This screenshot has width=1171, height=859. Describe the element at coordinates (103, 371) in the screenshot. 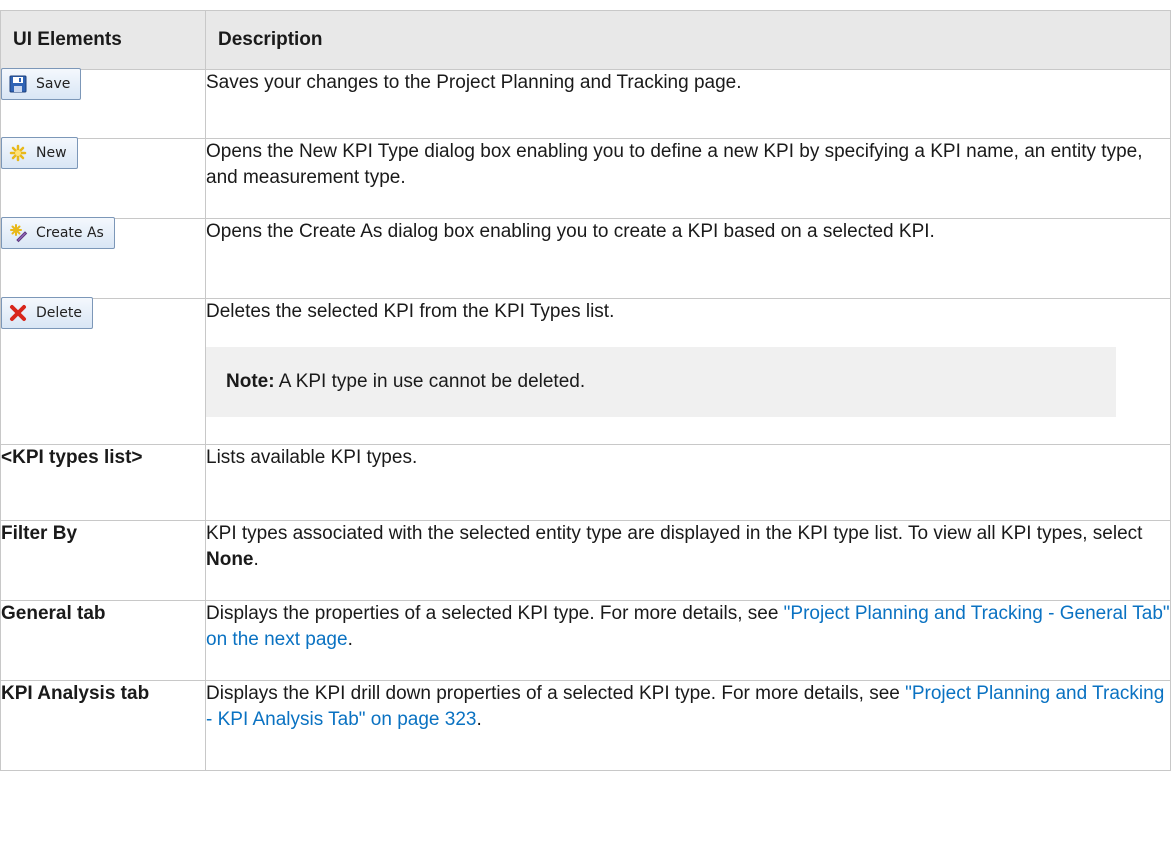

I see `ui-element-cell: Delete` at that location.